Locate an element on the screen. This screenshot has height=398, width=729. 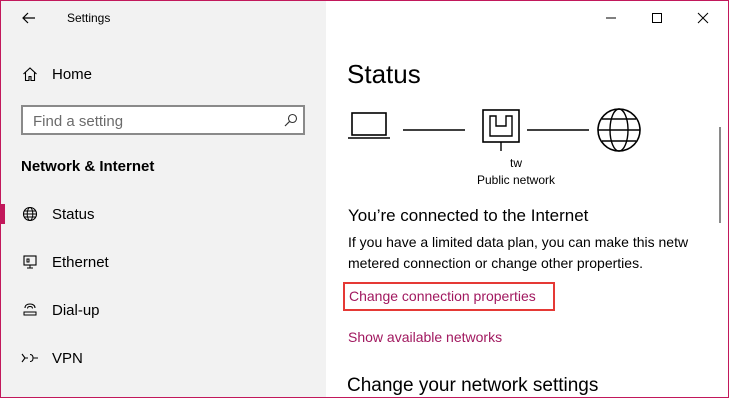
sidebar-item-home: Home is located at coordinates (163, 74).